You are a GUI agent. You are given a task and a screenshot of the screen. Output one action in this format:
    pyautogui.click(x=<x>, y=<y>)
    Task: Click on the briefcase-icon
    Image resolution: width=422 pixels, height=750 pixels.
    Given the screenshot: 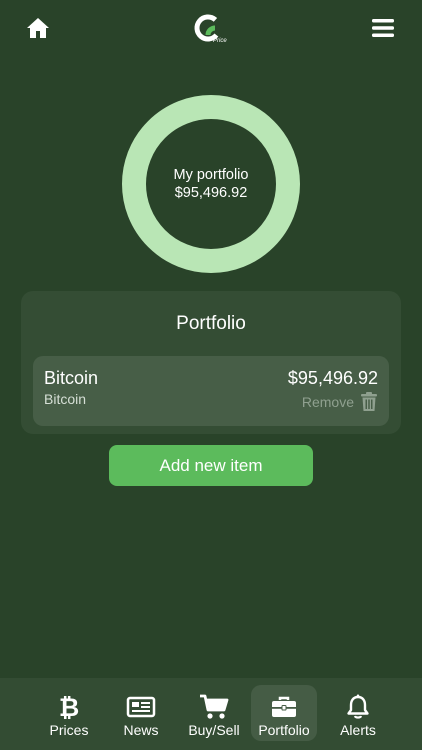 What is the action you would take?
    pyautogui.click(x=284, y=706)
    